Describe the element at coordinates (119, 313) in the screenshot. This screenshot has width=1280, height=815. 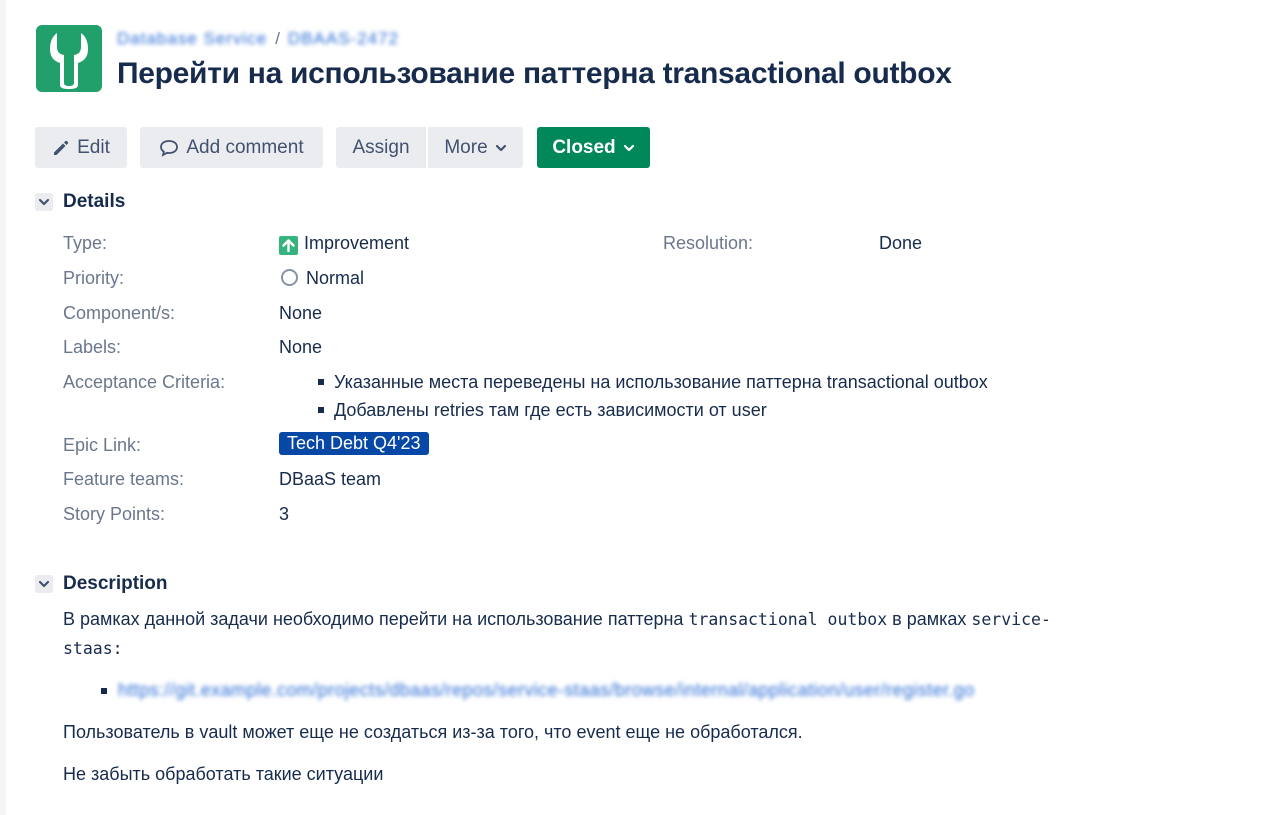
I see `components-label: Component/s:` at that location.